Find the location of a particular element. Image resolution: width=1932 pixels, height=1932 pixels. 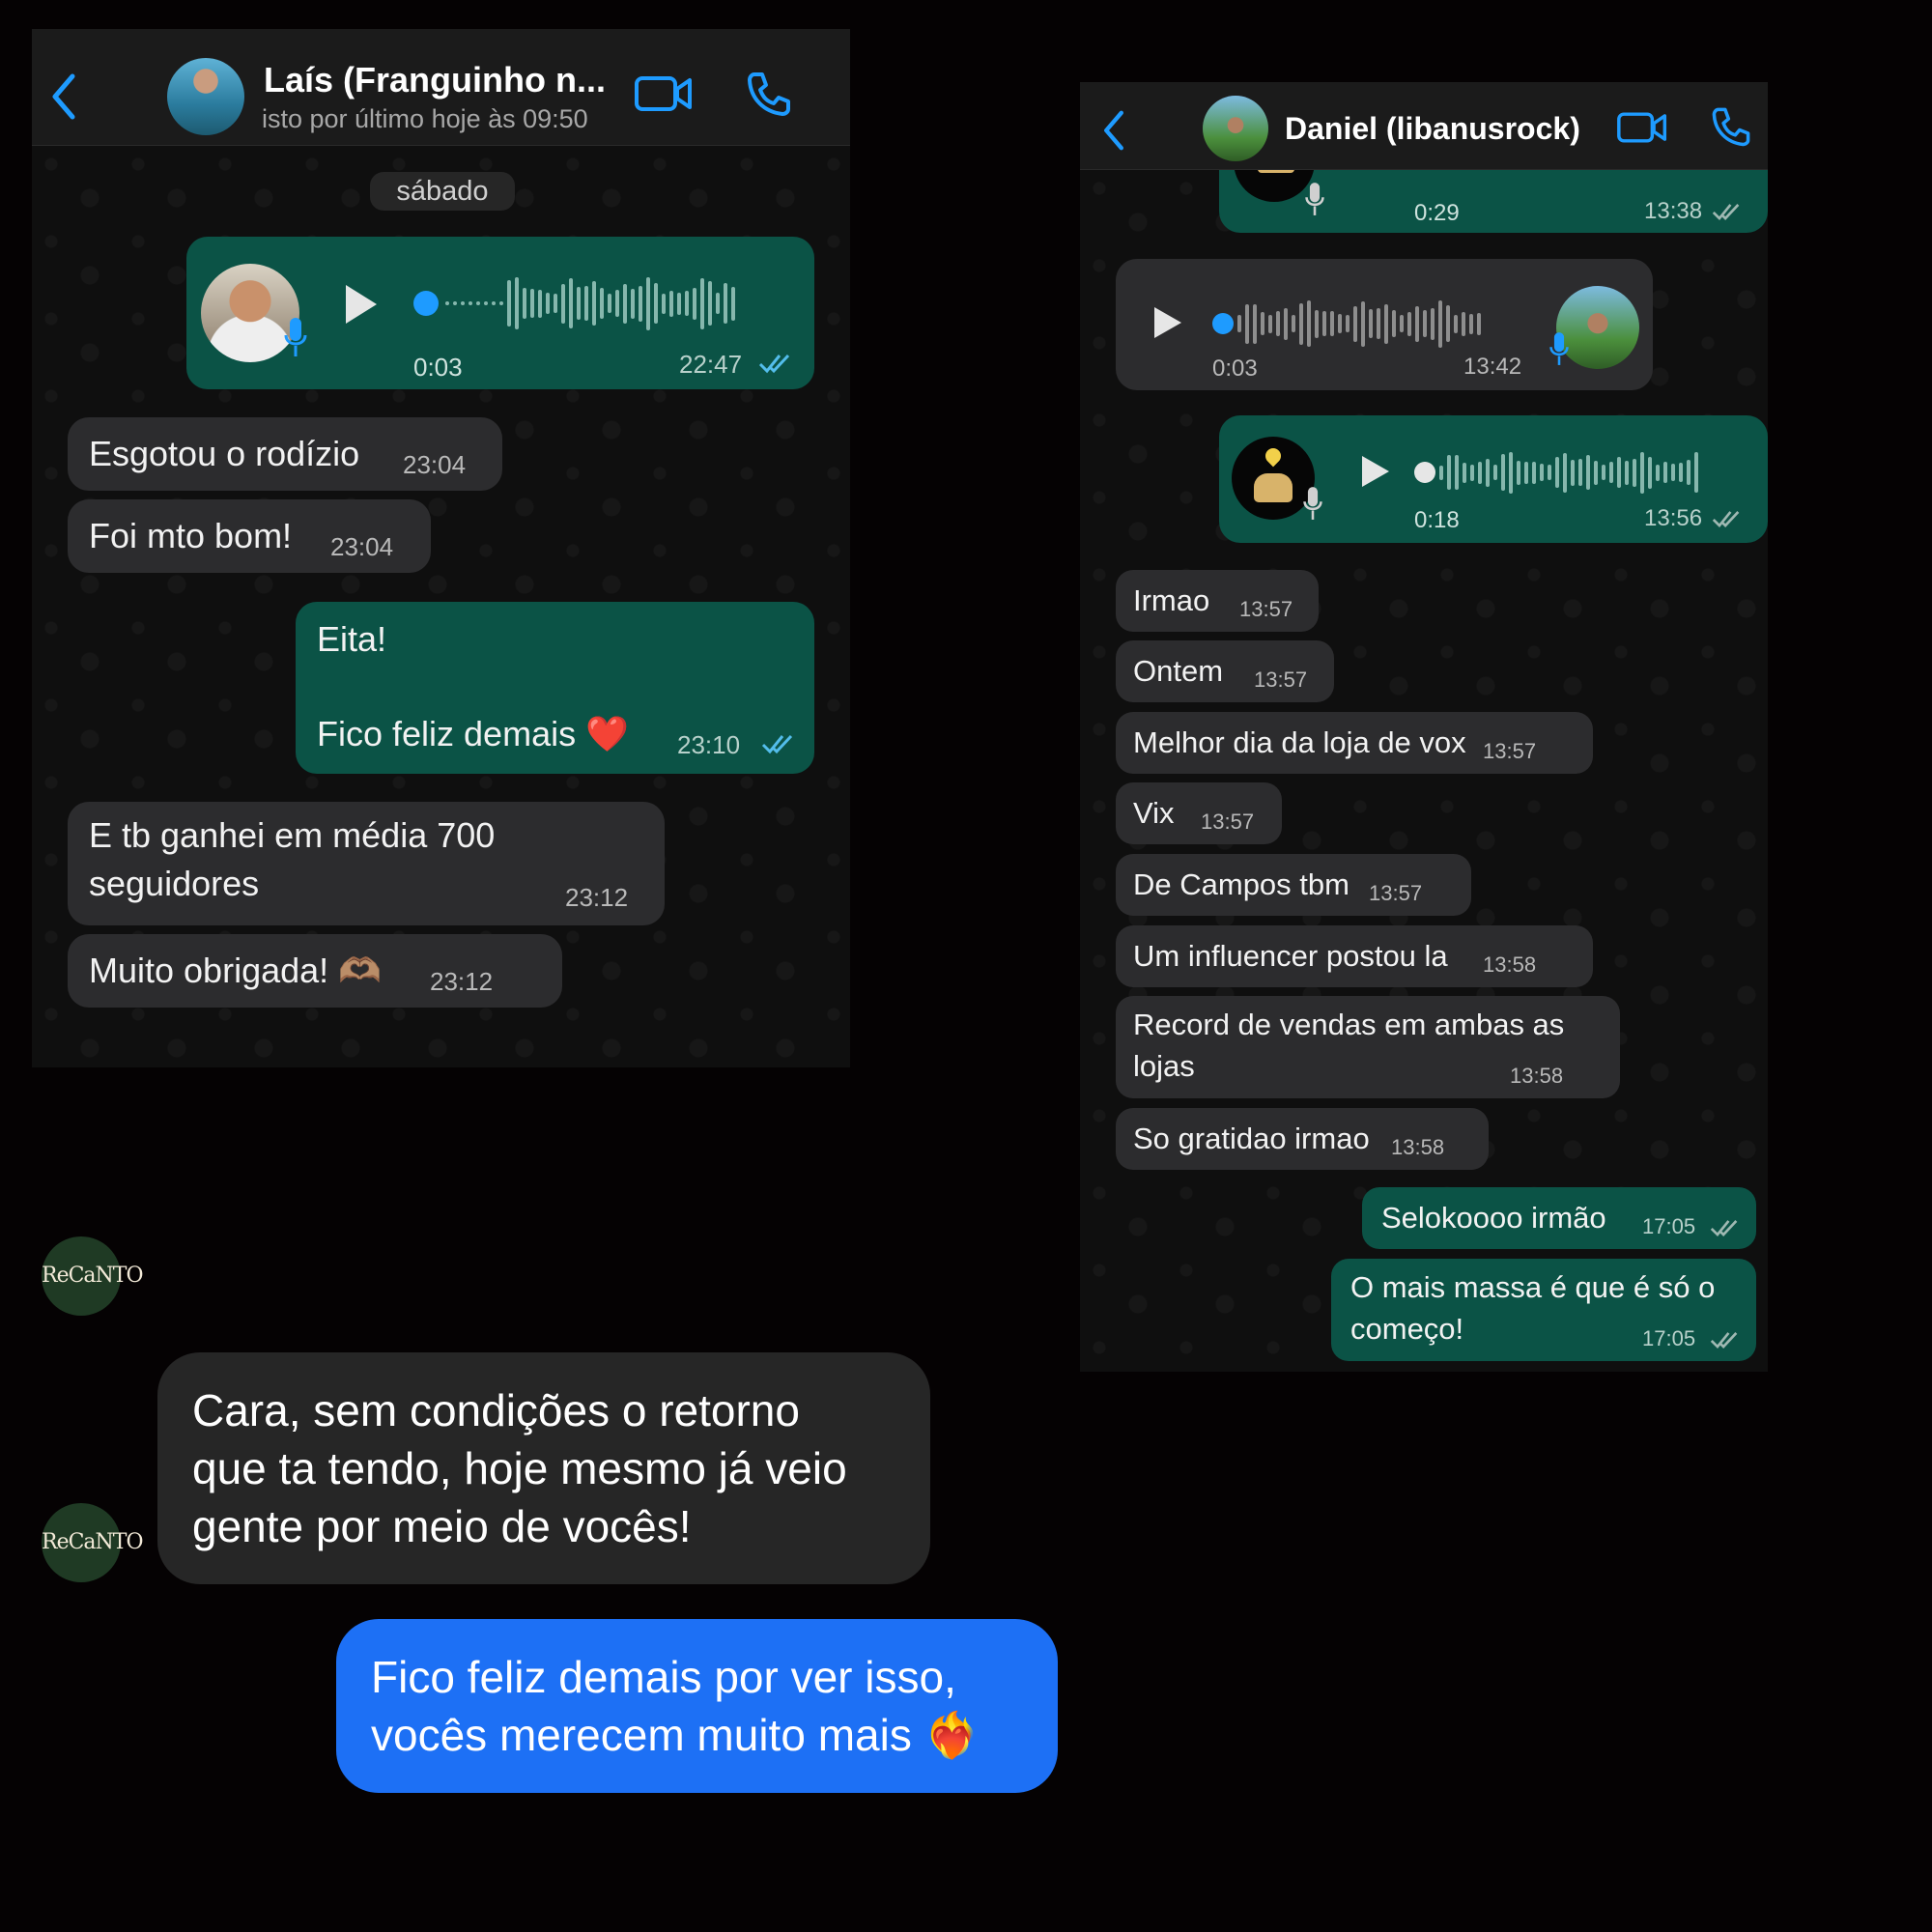

voice-message-incoming: 0:03 13:42 is located at coordinates (1384, 324).